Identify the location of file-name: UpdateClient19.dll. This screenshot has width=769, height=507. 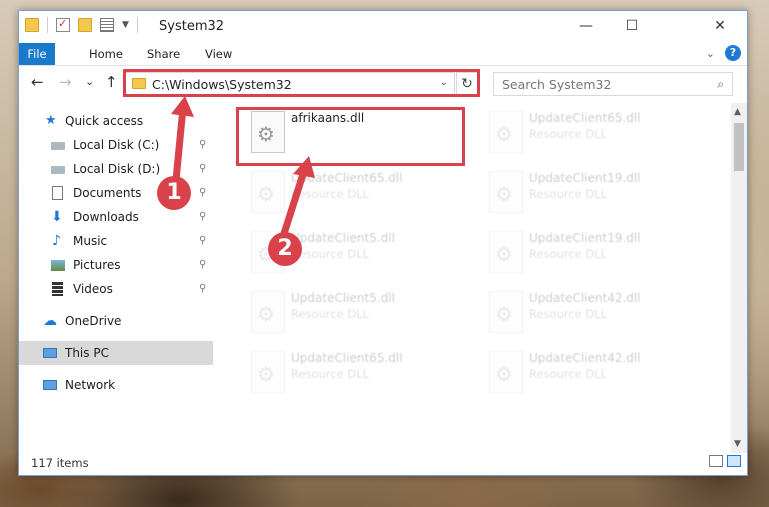
(585, 238).